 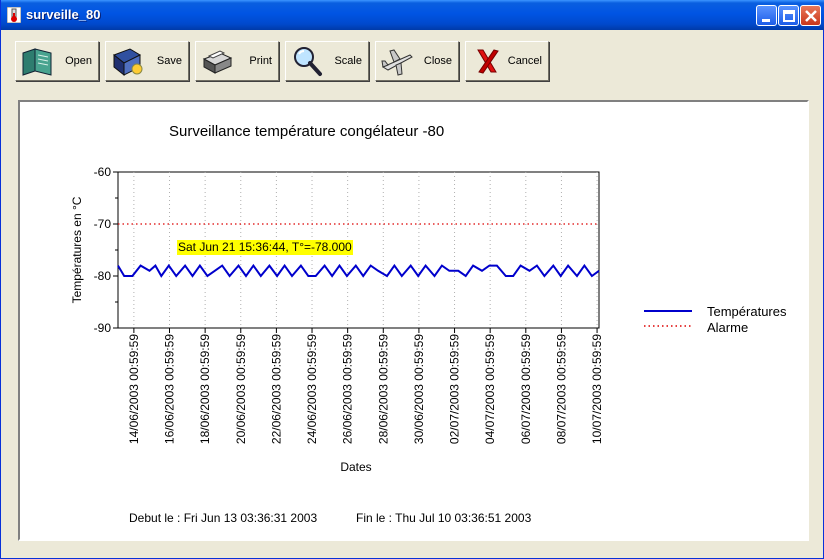 I want to click on close-window-button, so click(x=810, y=15).